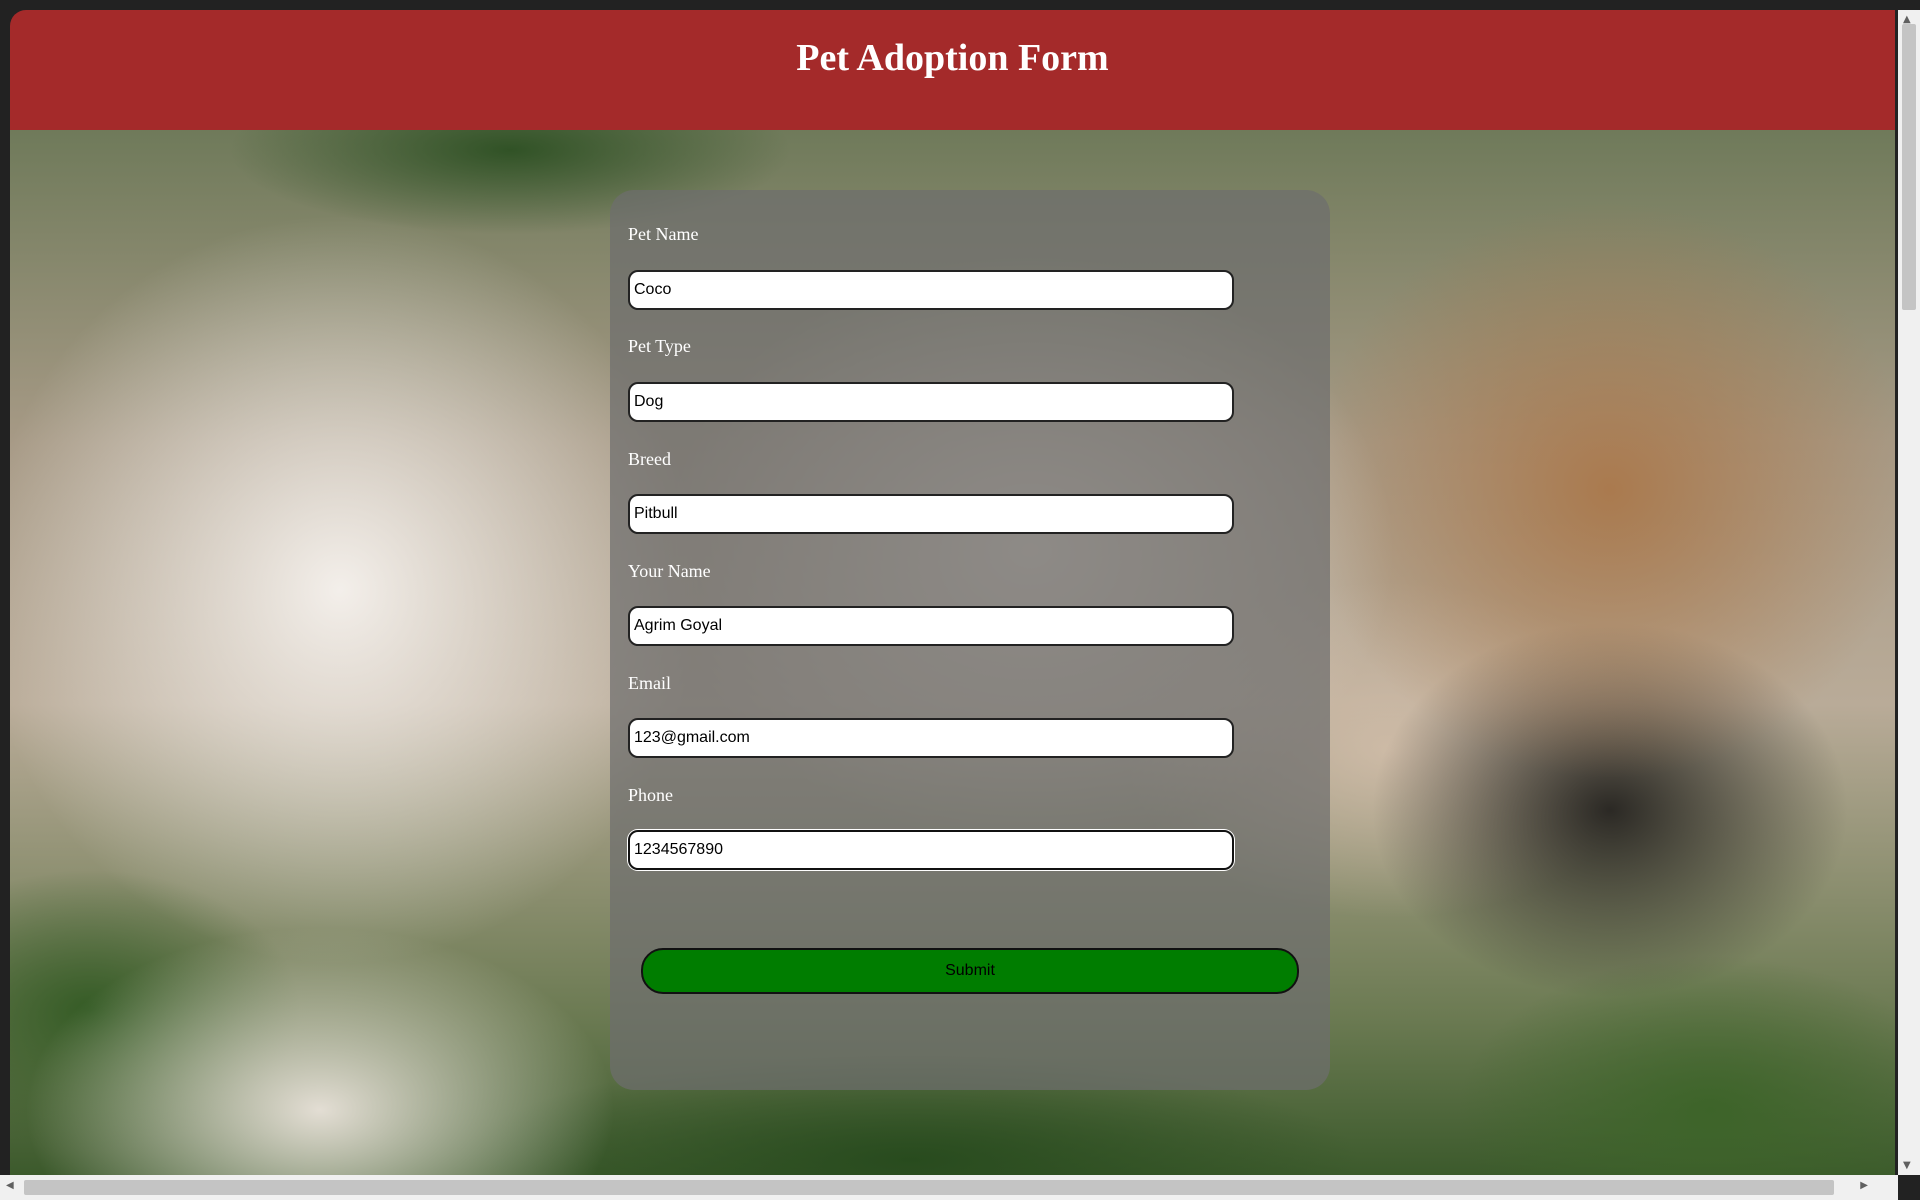 The image size is (1920, 1200). Describe the element at coordinates (929, 1187) in the screenshot. I see `horizontal-scroll-thumb` at that location.